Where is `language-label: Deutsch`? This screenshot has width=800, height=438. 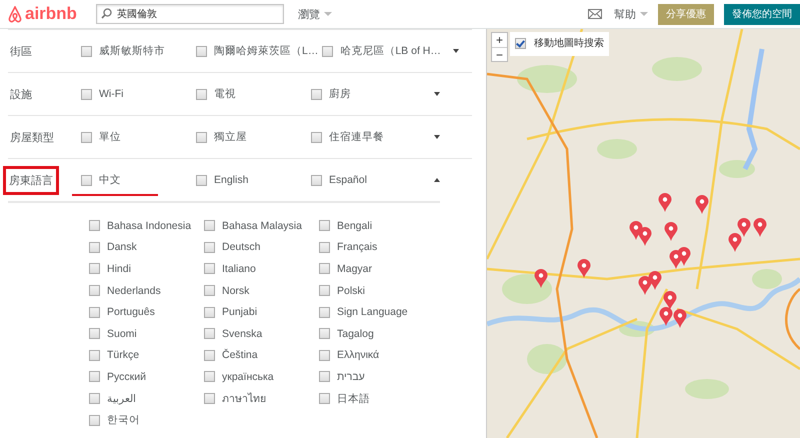 language-label: Deutsch is located at coordinates (241, 247).